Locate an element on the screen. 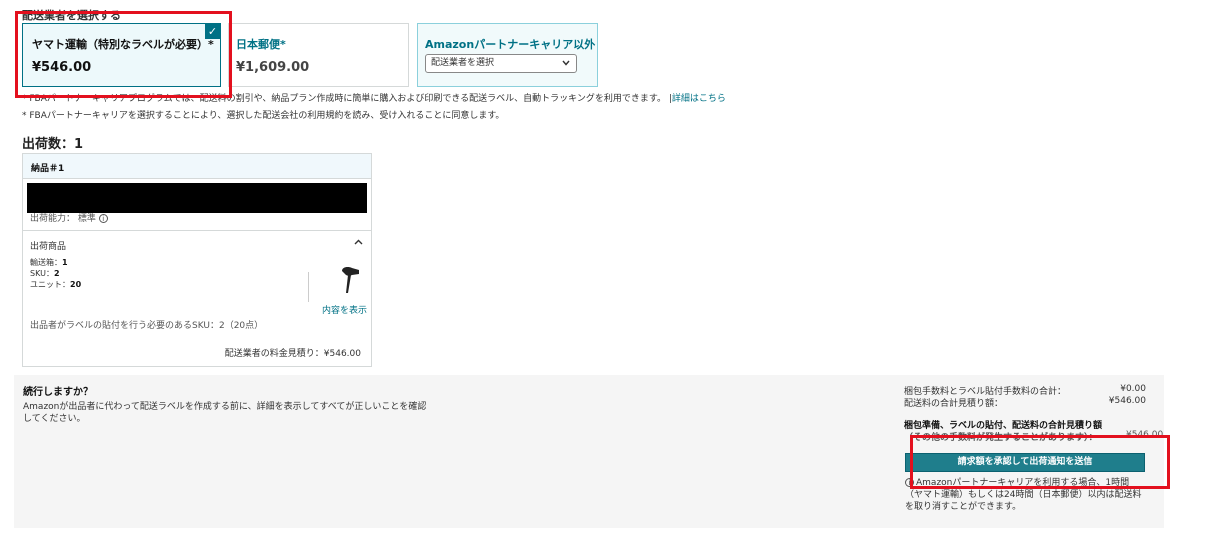 Image resolution: width=1222 pixels, height=543 pixels. chevron-down-icon is located at coordinates (566, 63).